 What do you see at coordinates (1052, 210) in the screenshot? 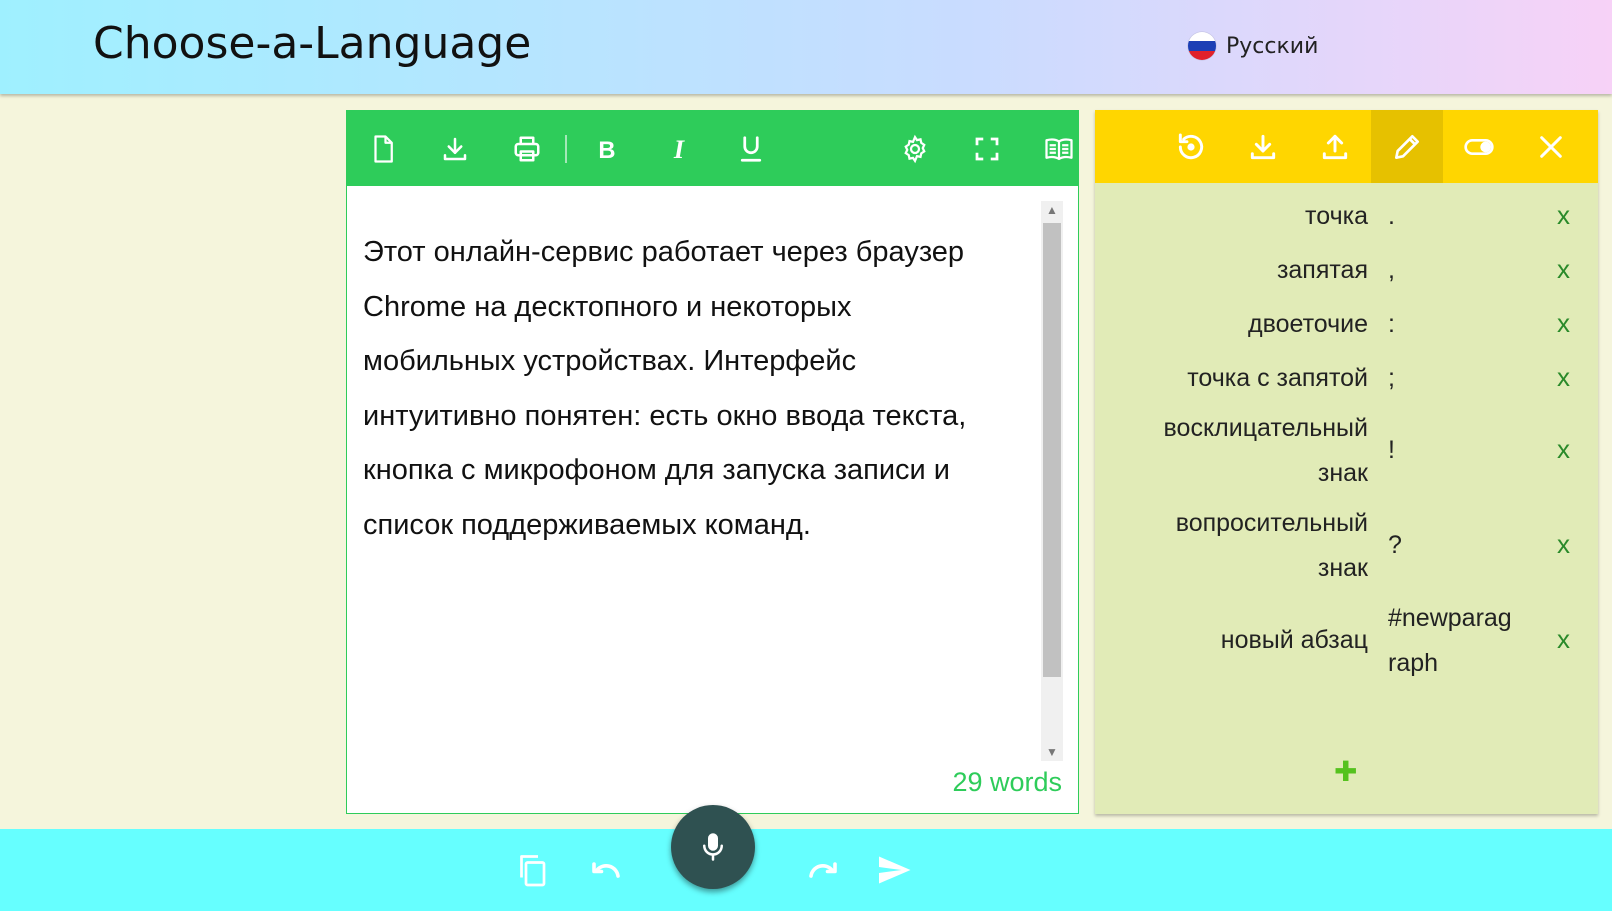
I see `scroll-up-arrow-icon: ▲` at bounding box center [1052, 210].